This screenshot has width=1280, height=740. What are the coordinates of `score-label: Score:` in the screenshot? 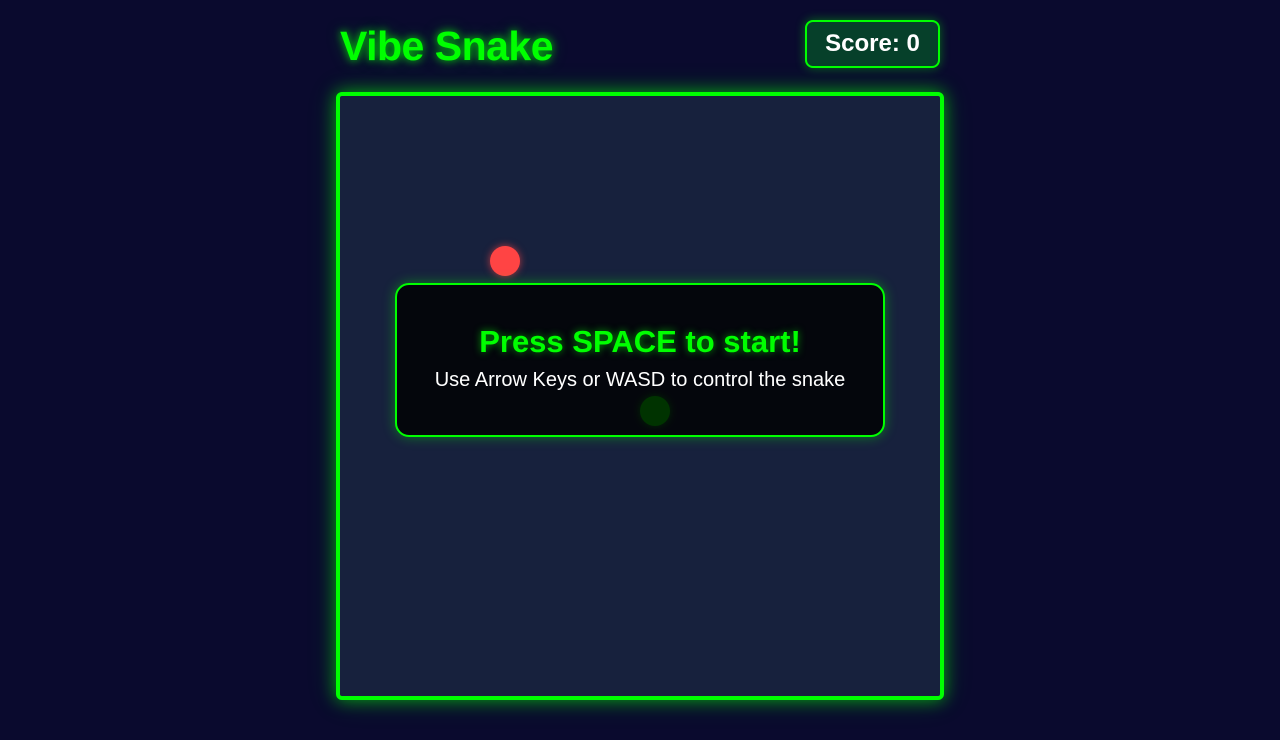 It's located at (862, 43).